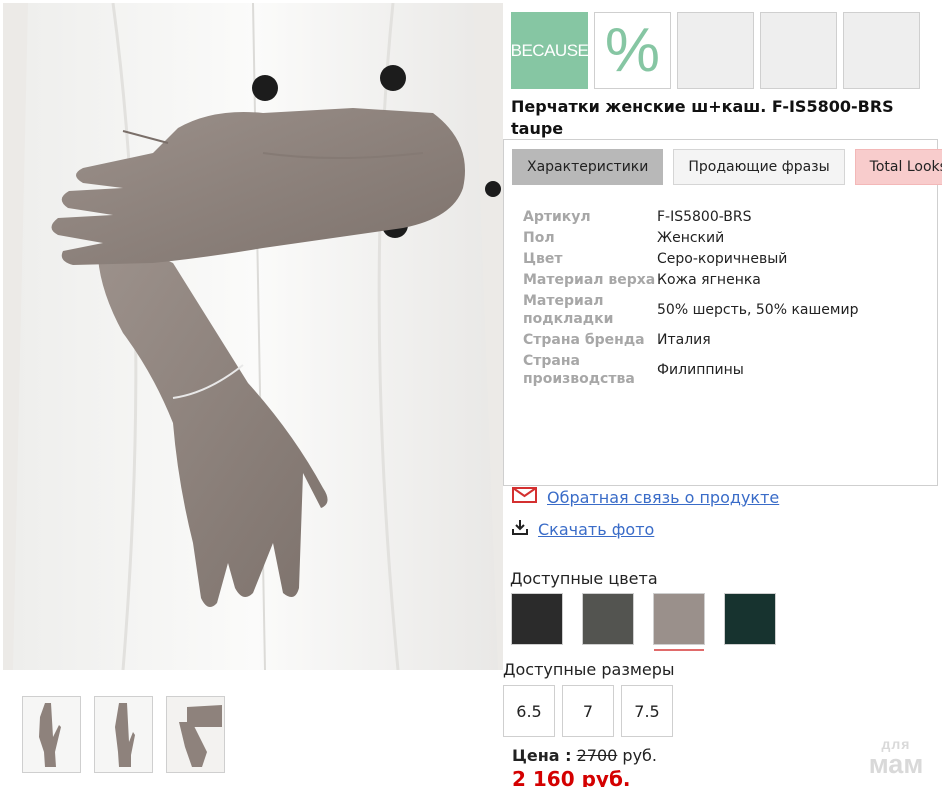 Image resolution: width=942 pixels, height=787 pixels. What do you see at coordinates (700, 370) in the screenshot?
I see `spec-value: Филиппины` at bounding box center [700, 370].